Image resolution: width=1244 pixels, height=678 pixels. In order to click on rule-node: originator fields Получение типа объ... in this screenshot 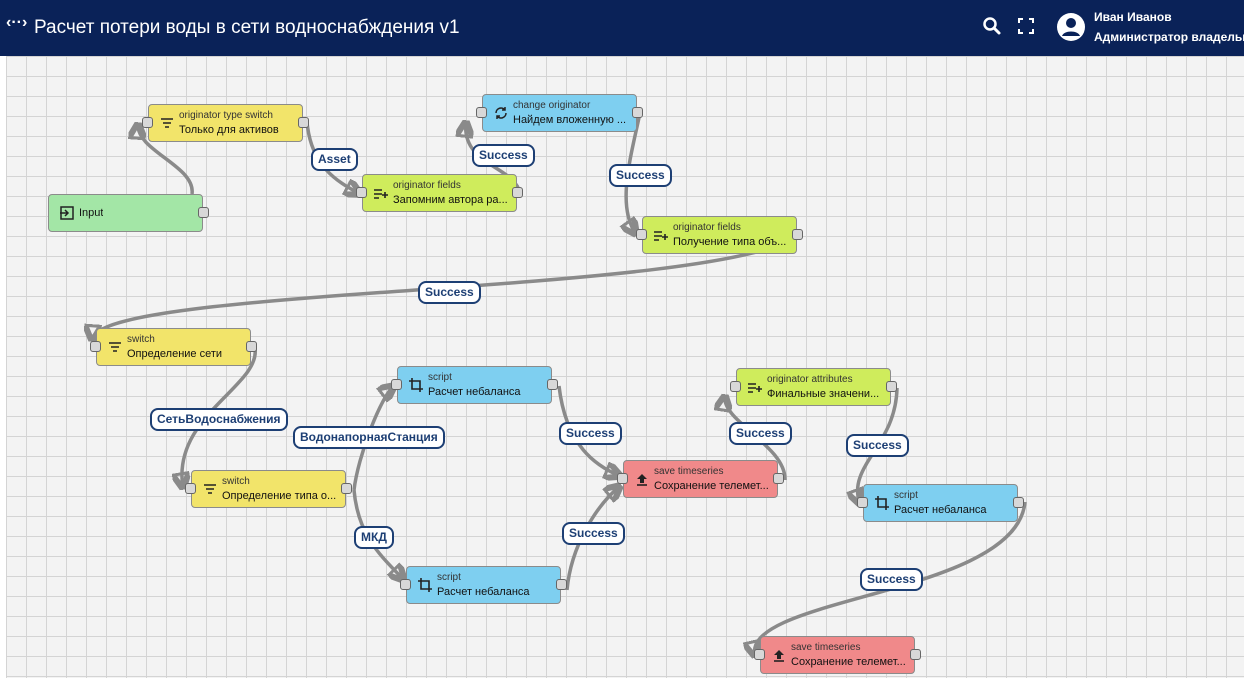, I will do `click(719, 235)`.